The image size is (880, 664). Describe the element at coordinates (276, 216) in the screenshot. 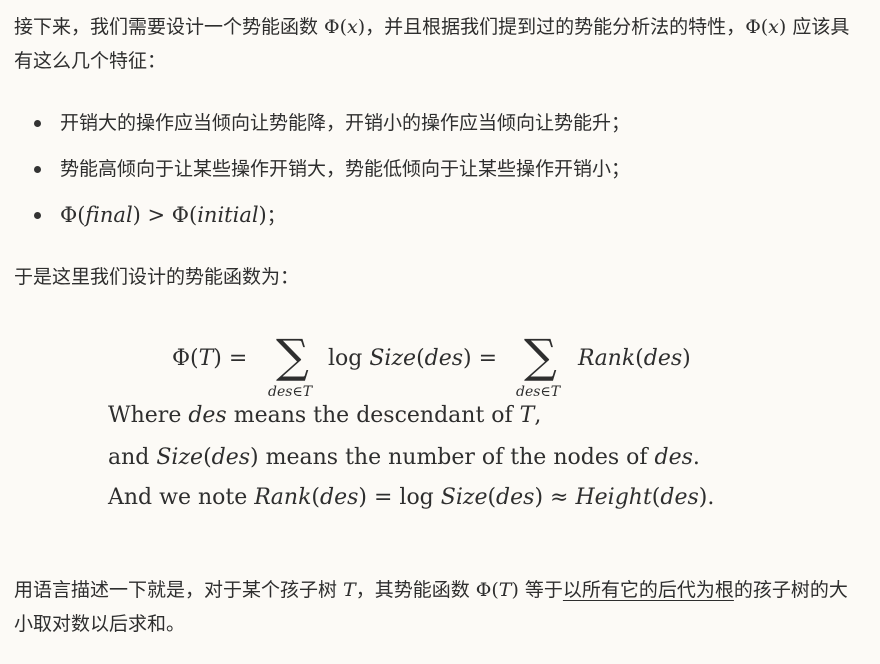

I see `list-item-suffix: ；` at that location.